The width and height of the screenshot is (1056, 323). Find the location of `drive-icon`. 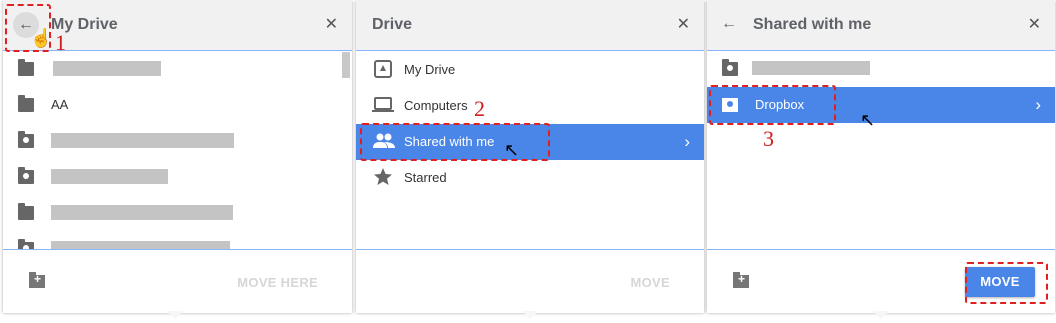

drive-icon is located at coordinates (383, 69).